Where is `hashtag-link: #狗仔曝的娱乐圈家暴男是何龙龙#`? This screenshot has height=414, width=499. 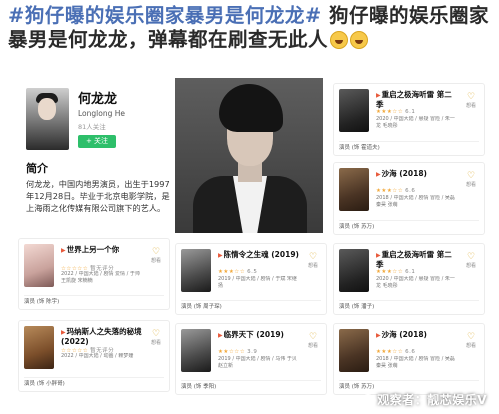
hashtag-link: #狗仔曝的娱乐圈家暴男是何龙龙# is located at coordinates (165, 15).